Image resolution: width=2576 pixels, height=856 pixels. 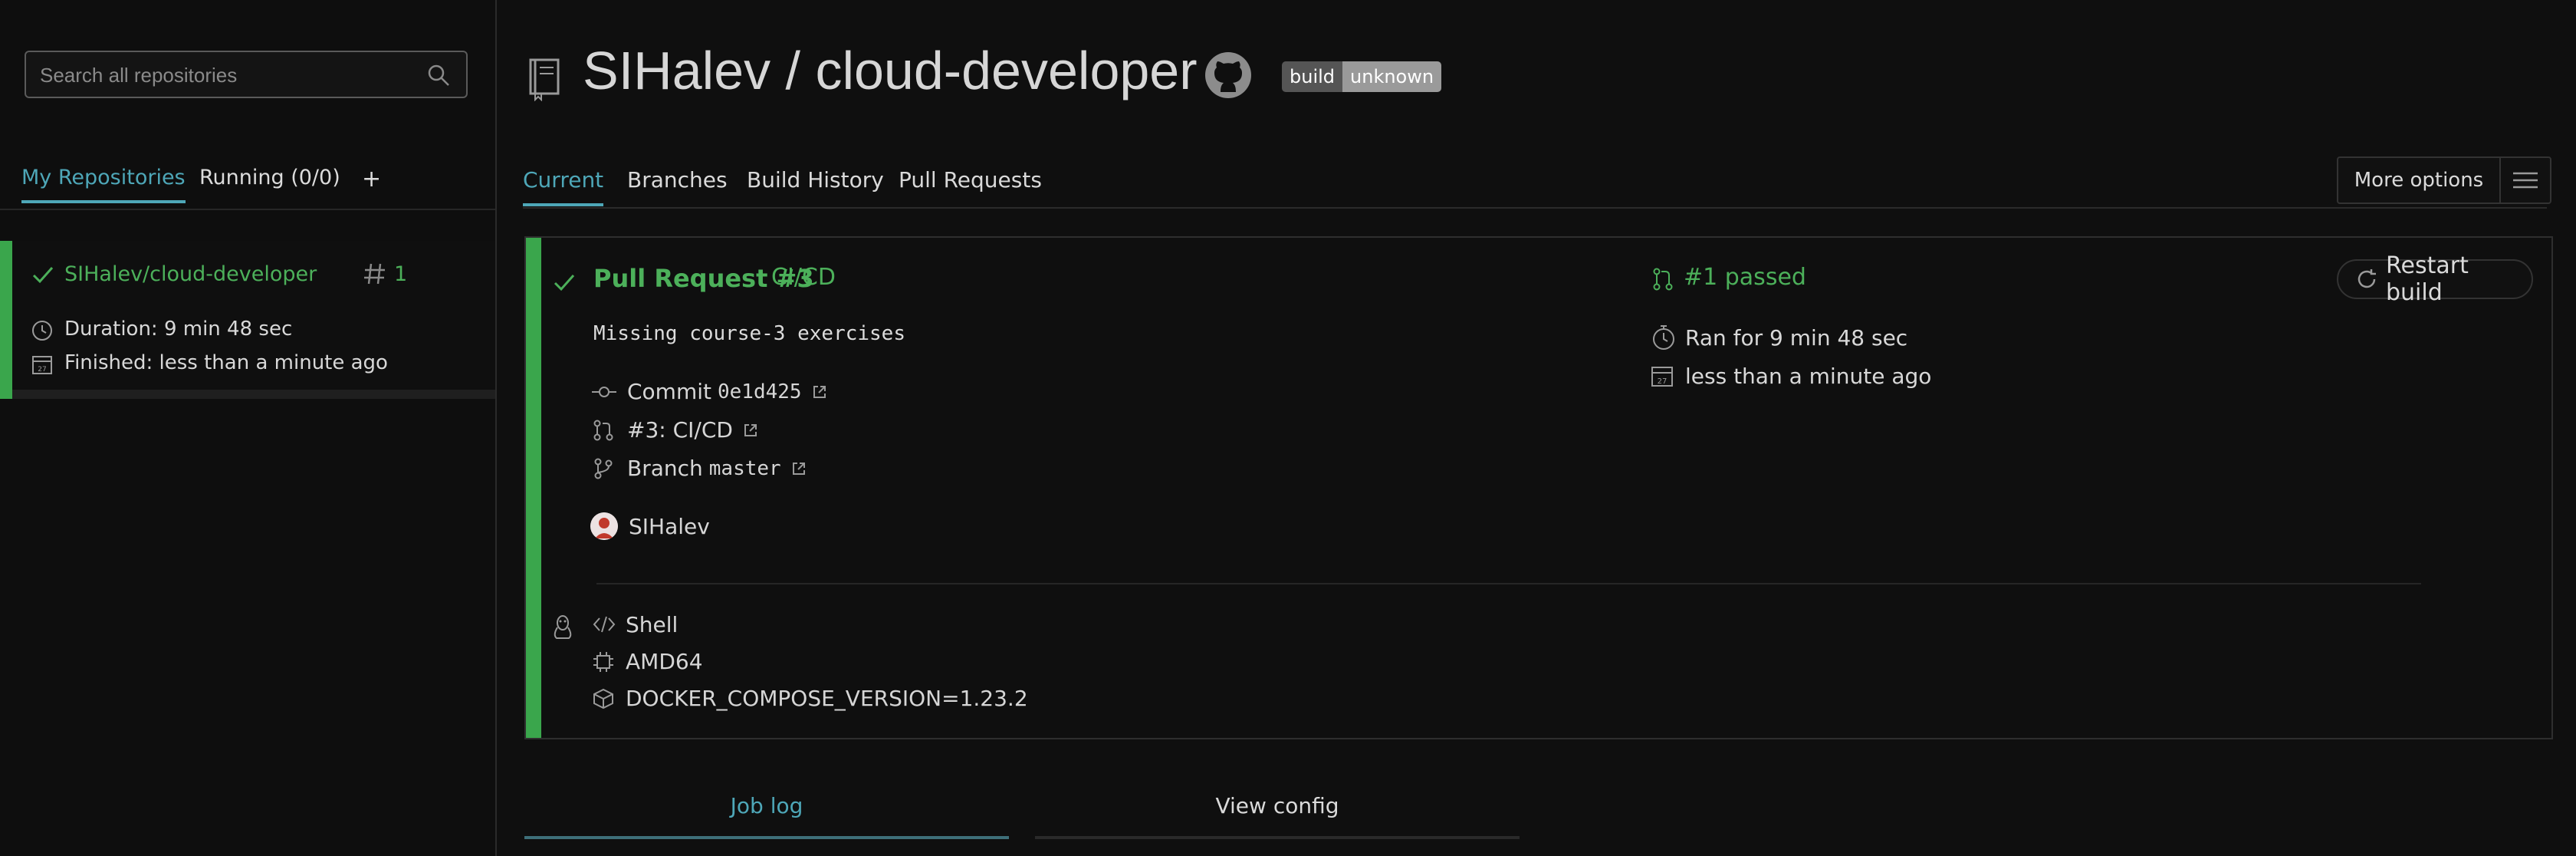 I want to click on avatar, so click(x=604, y=526).